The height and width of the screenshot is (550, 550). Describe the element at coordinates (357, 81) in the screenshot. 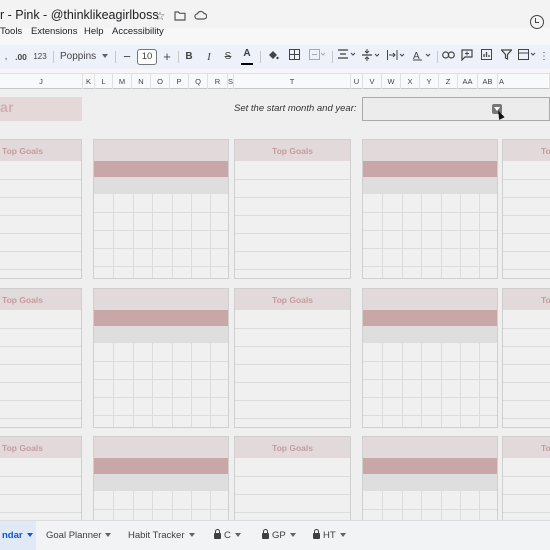

I see `column-header: U` at that location.